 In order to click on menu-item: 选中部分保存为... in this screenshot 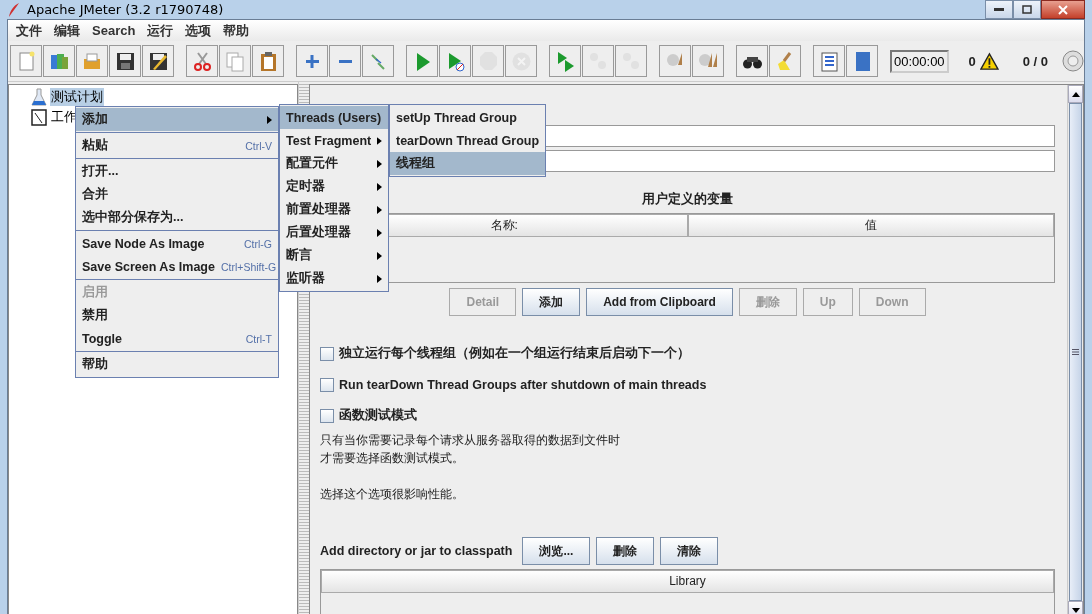, I will do `click(177, 217)`.